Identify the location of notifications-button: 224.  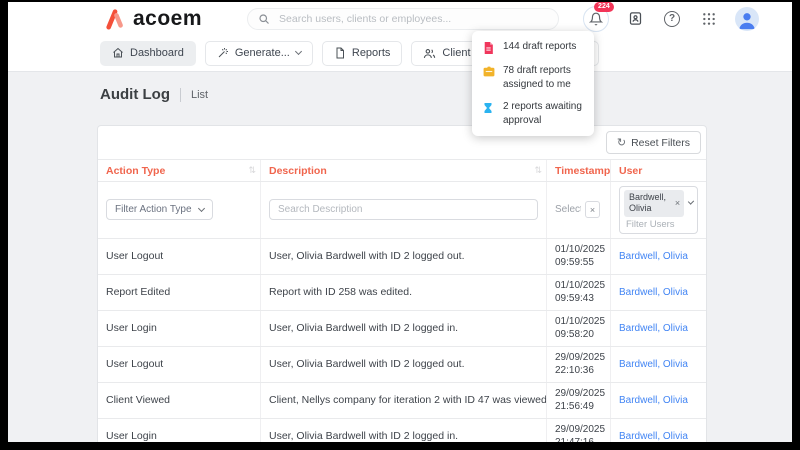
(598, 17).